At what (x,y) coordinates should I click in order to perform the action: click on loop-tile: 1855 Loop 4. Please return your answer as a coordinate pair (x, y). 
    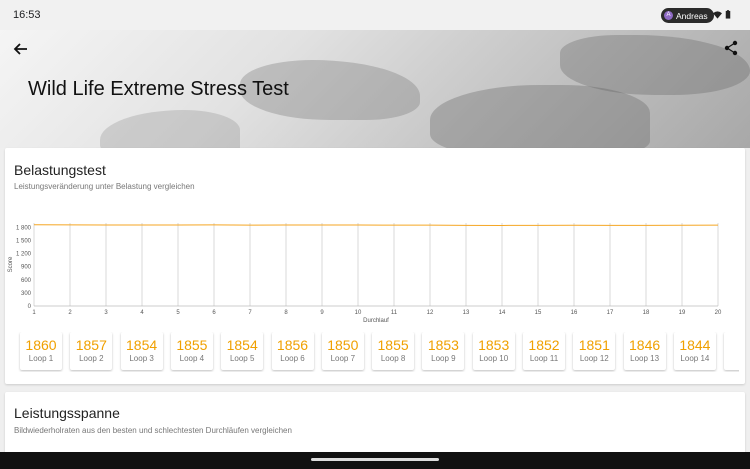
    Looking at the image, I should click on (191, 351).